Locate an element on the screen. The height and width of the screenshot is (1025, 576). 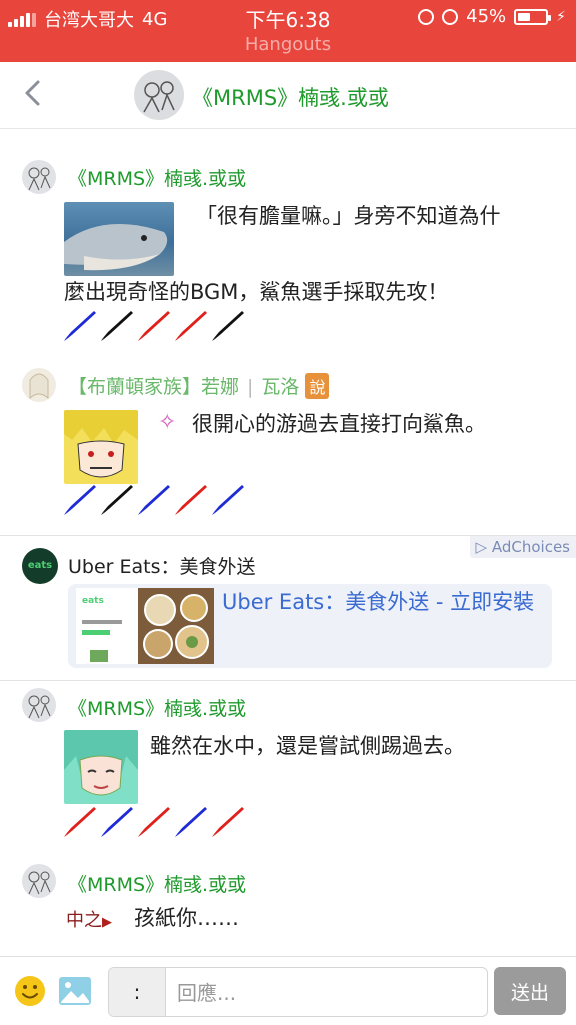
ad-card: eats Uber Eats：美食外送 - 立即安裝 is located at coordinates (310, 626).